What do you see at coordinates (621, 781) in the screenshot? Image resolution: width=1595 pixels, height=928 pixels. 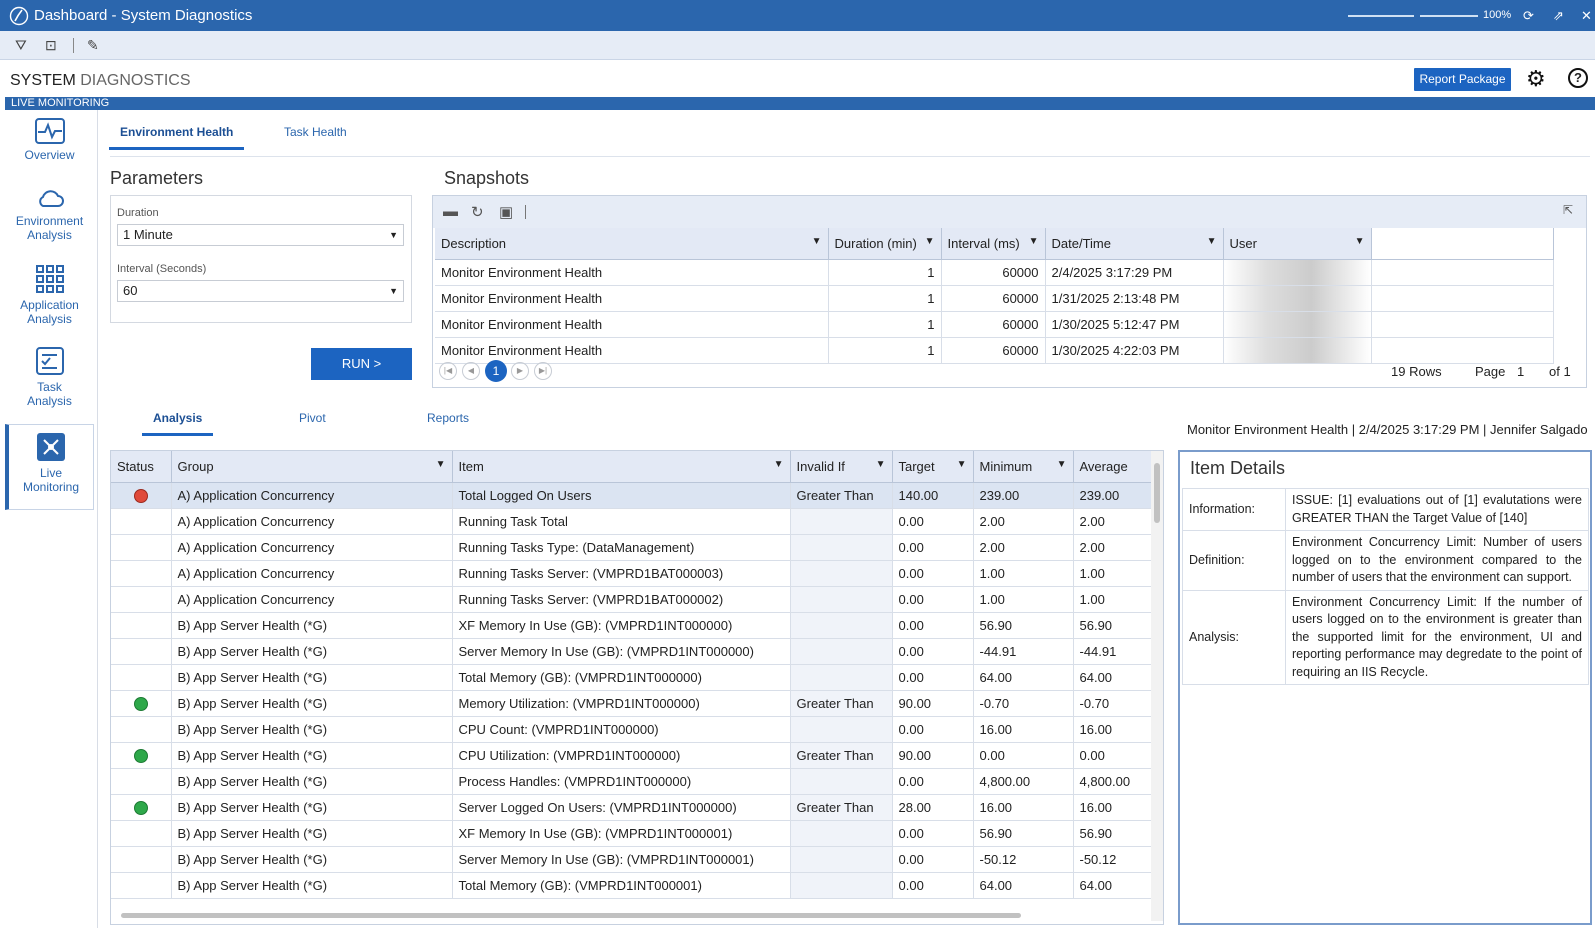 I see `cell-item: Process Handles: (VMPRD1INT000000)` at bounding box center [621, 781].